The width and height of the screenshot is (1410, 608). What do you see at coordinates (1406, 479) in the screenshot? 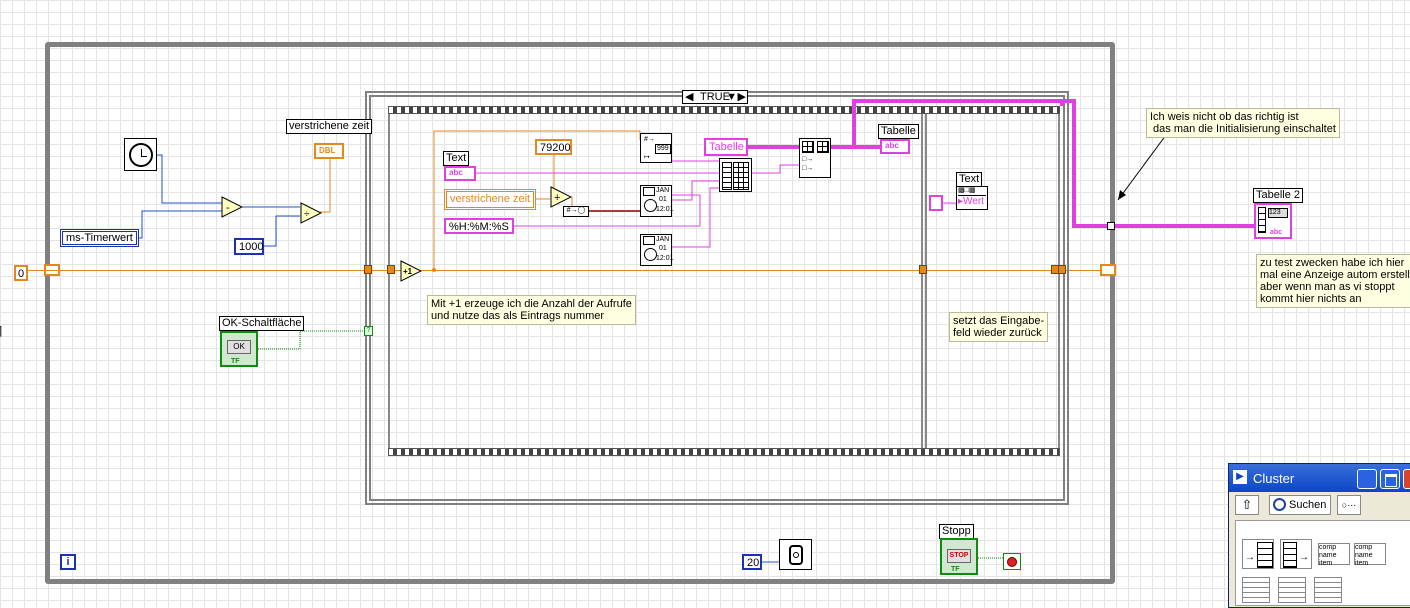
I see `close-icon: ×` at bounding box center [1406, 479].